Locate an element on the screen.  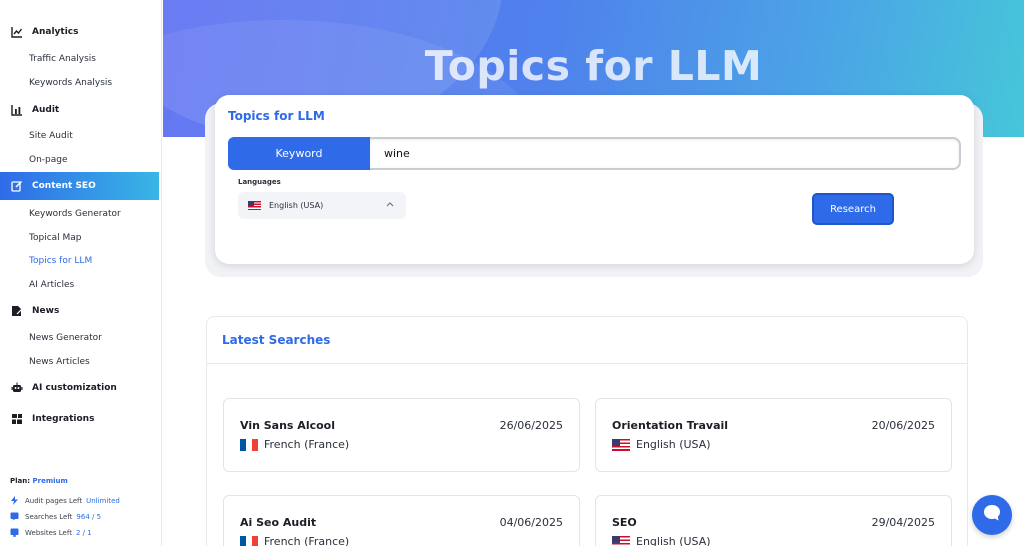
keyword-mode-button: Keyword is located at coordinates (299, 153).